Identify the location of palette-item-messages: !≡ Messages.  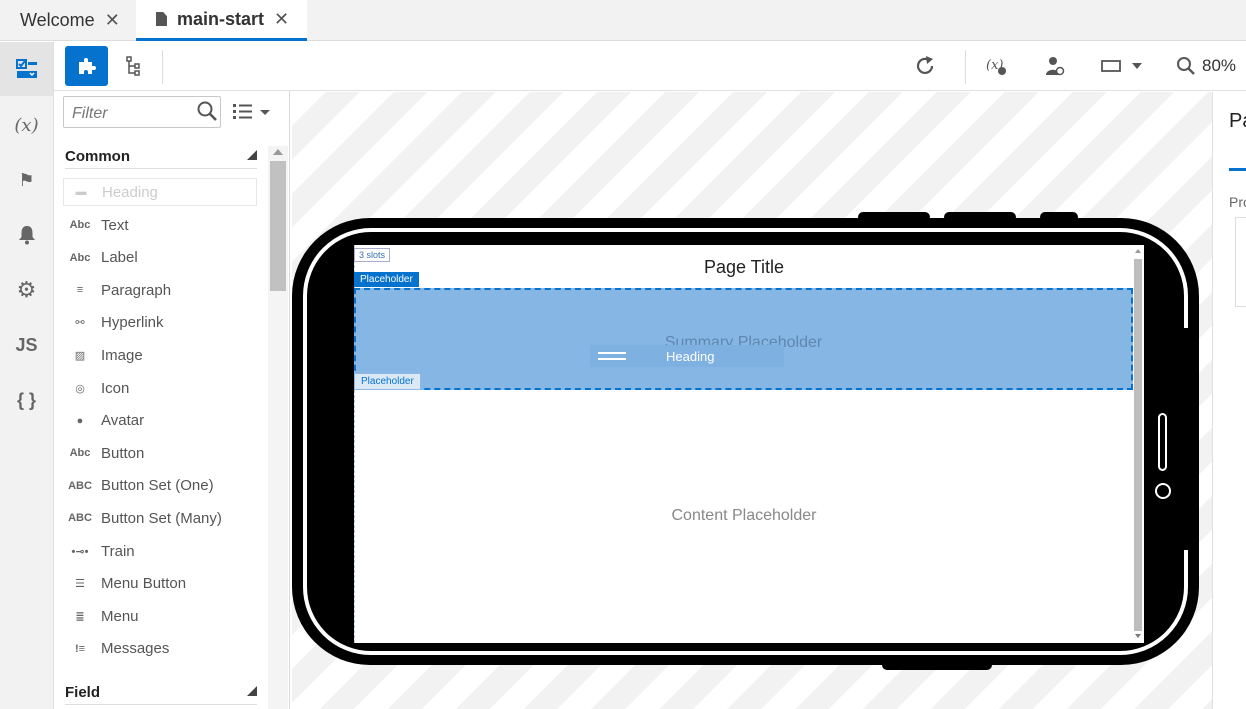
(164, 649).